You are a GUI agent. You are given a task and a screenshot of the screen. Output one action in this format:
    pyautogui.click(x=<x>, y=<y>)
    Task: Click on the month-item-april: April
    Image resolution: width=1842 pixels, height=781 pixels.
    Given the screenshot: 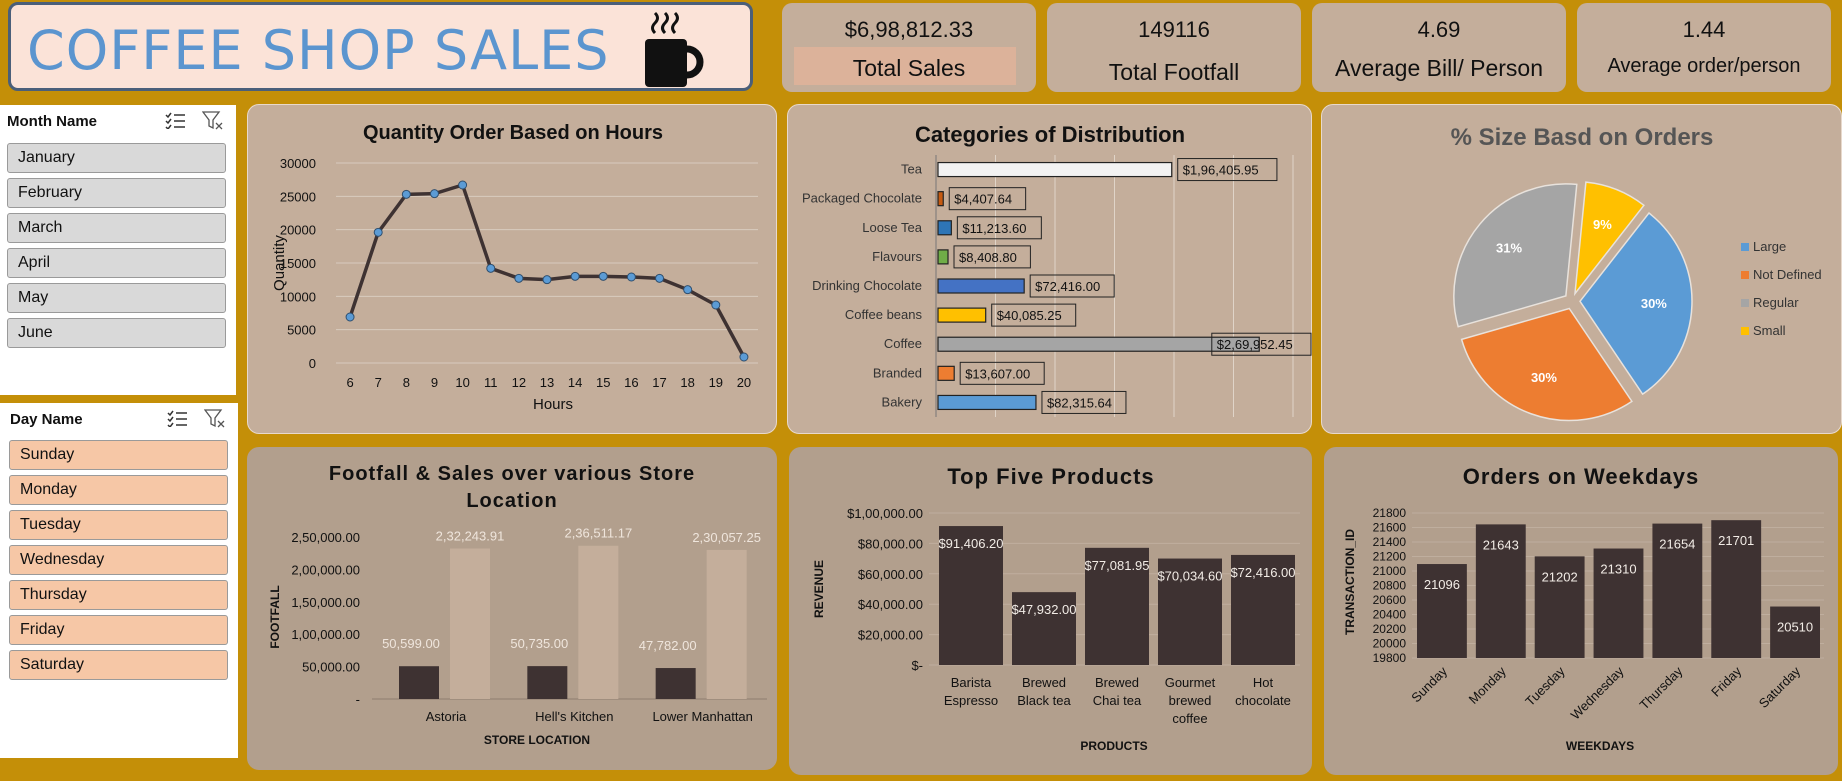 What is the action you would take?
    pyautogui.click(x=116, y=263)
    